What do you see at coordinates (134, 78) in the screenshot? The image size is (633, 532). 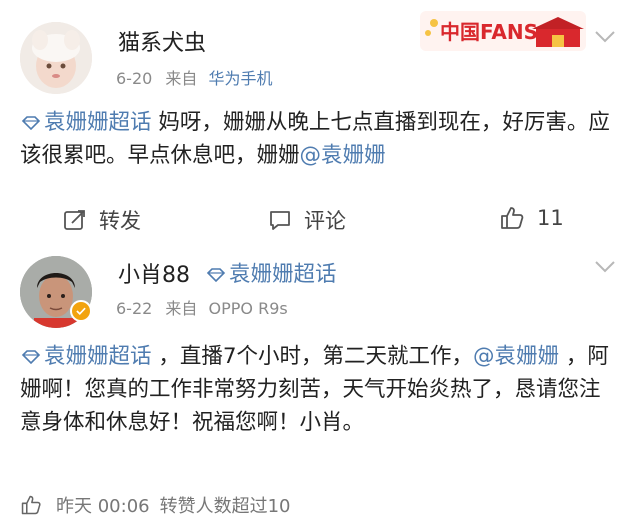 I see `post-date: 6-20` at bounding box center [134, 78].